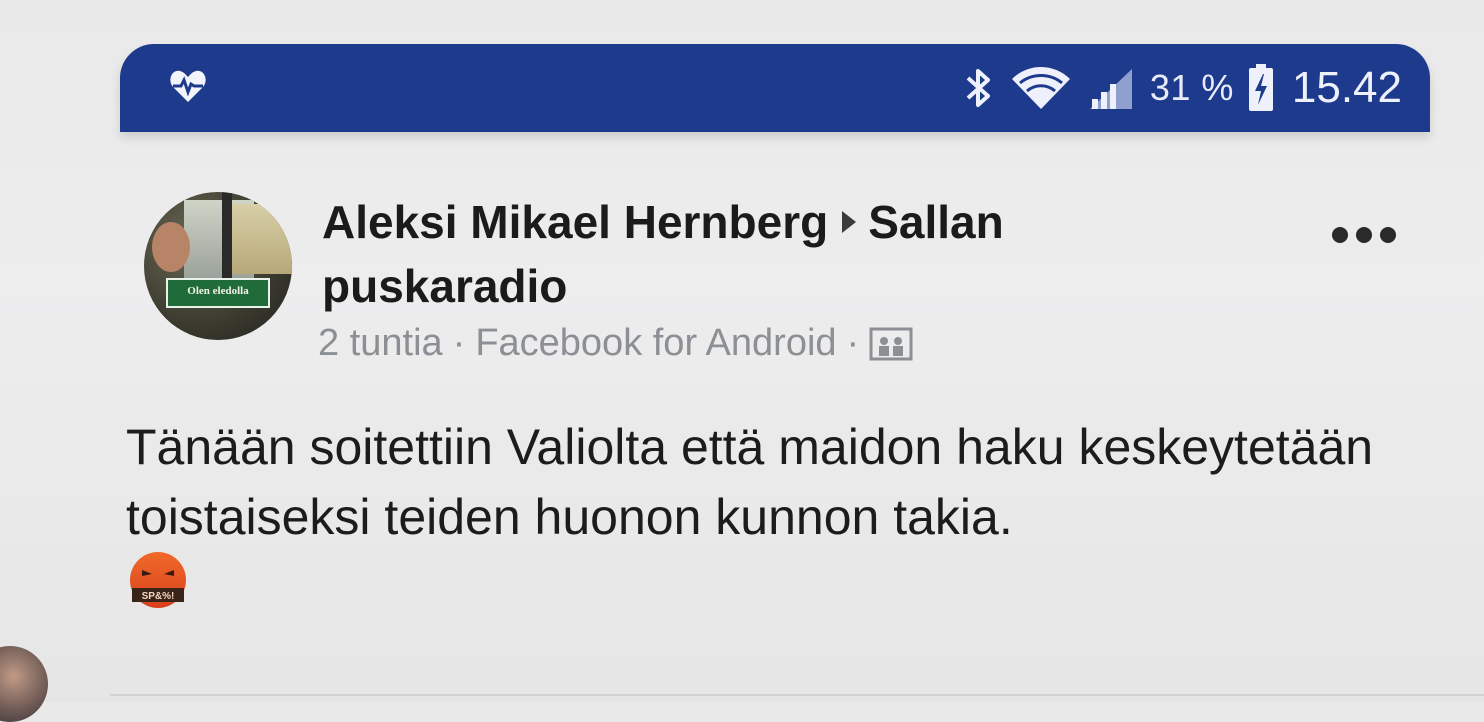 This screenshot has width=1484, height=722. What do you see at coordinates (158, 580) in the screenshot?
I see `angry-face-icon: SP&%!` at bounding box center [158, 580].